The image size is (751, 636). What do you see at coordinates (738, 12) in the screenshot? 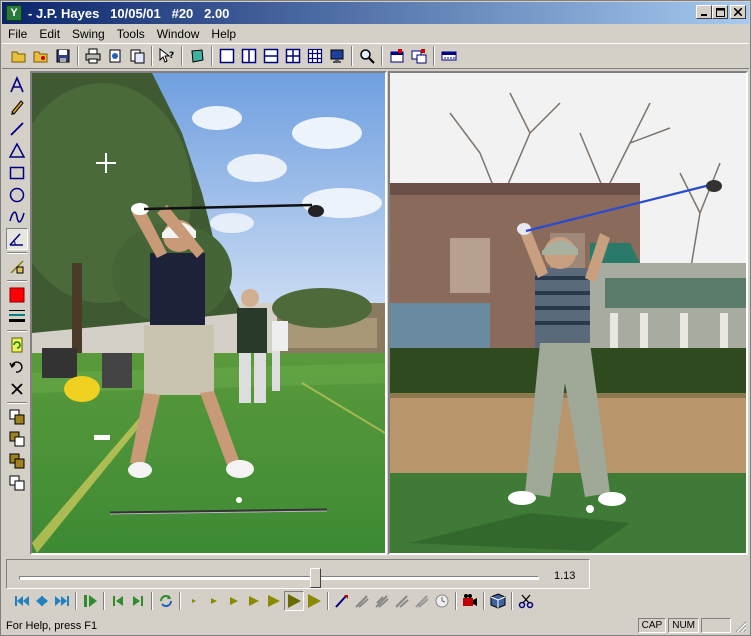
I see `close-button` at bounding box center [738, 12].